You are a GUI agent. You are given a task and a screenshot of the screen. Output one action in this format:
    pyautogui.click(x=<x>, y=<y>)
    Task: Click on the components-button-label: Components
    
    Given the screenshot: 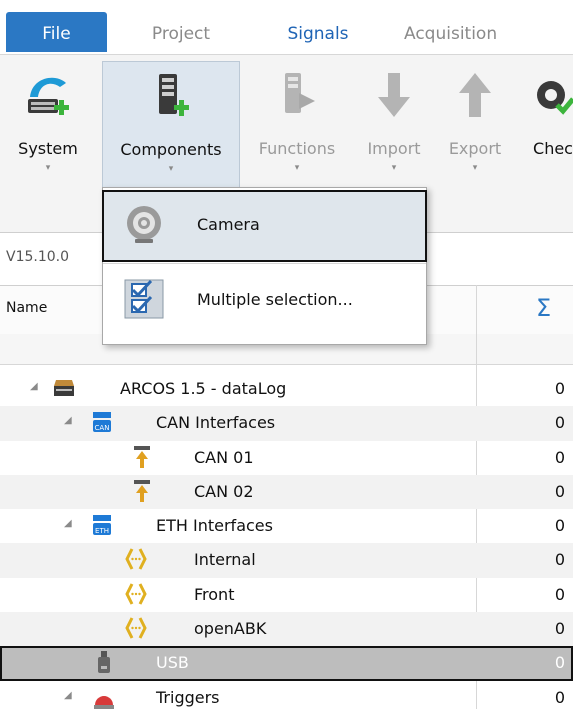 What is the action you would take?
    pyautogui.click(x=171, y=149)
    